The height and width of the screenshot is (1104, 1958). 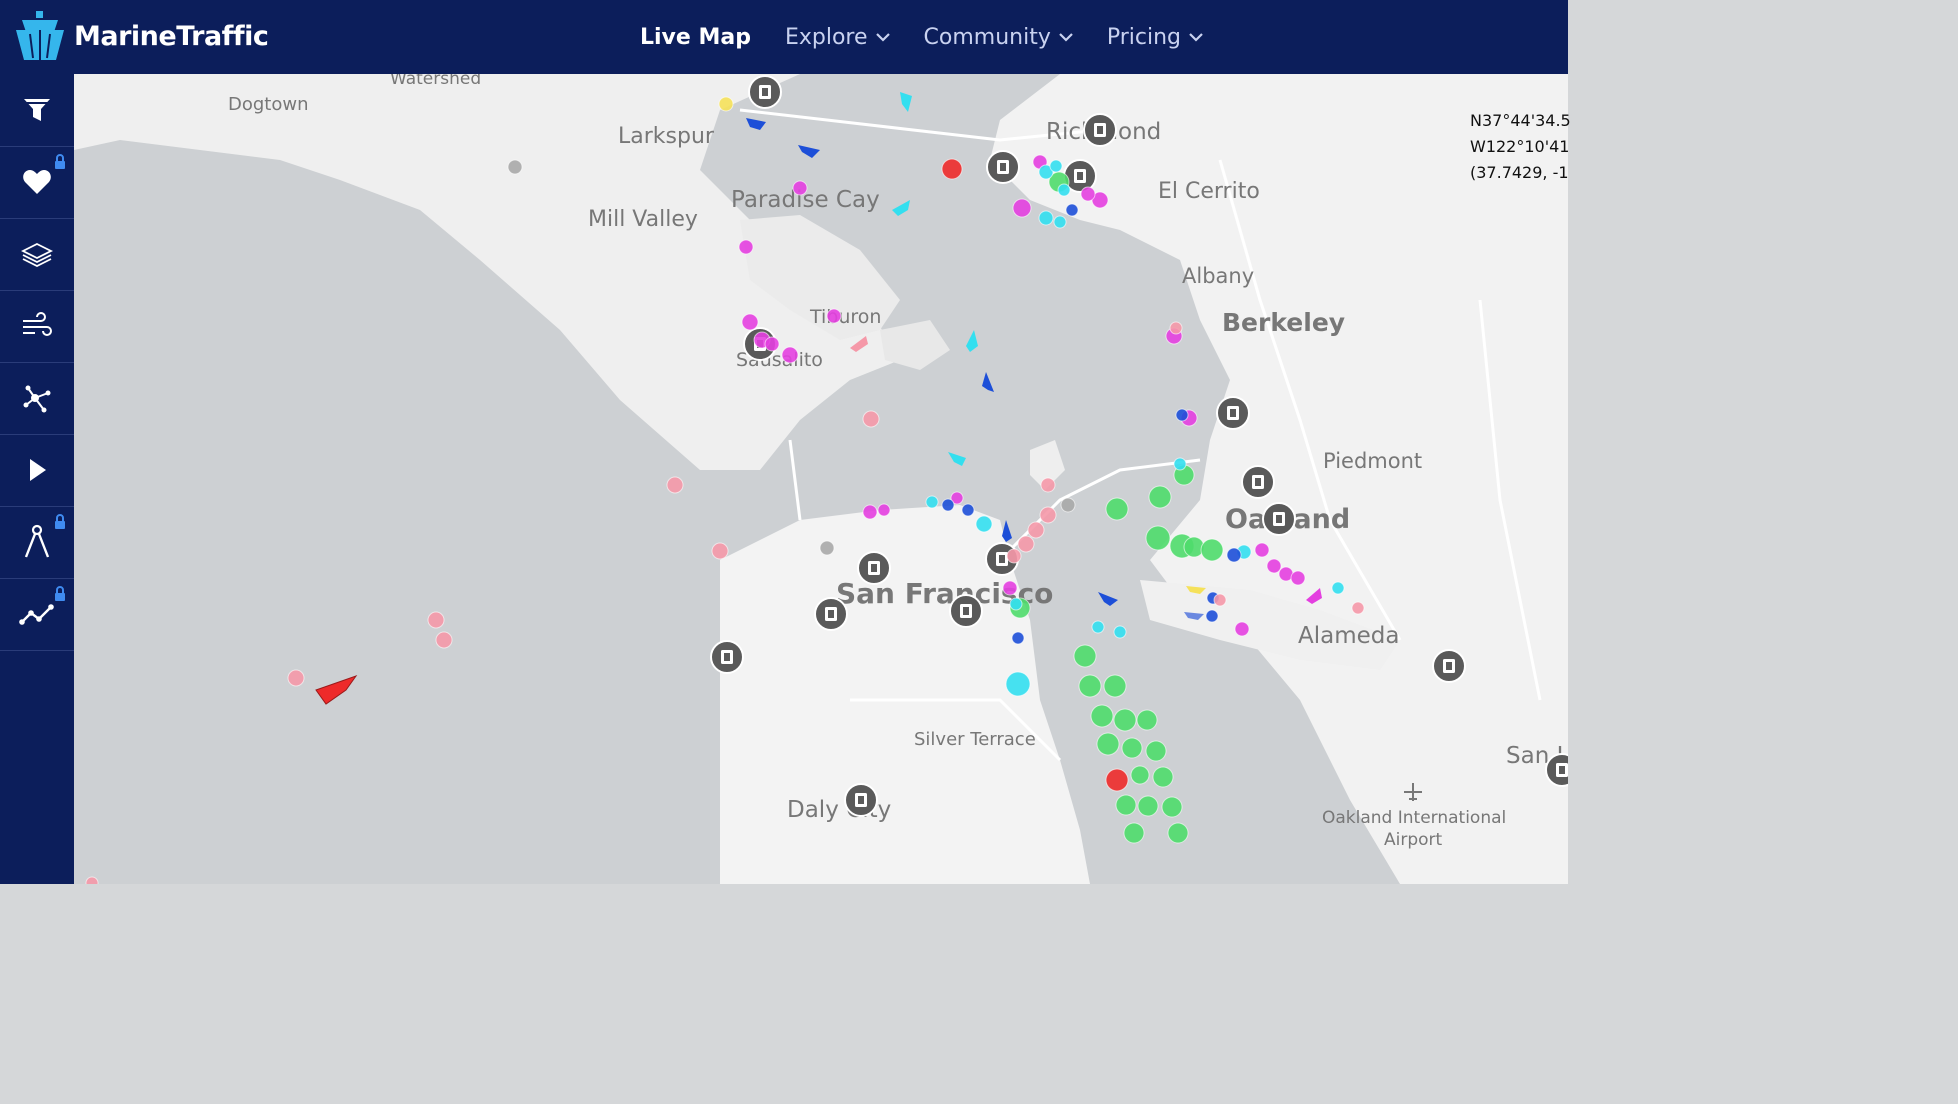 What do you see at coordinates (37, 542) in the screenshot?
I see `measure-button` at bounding box center [37, 542].